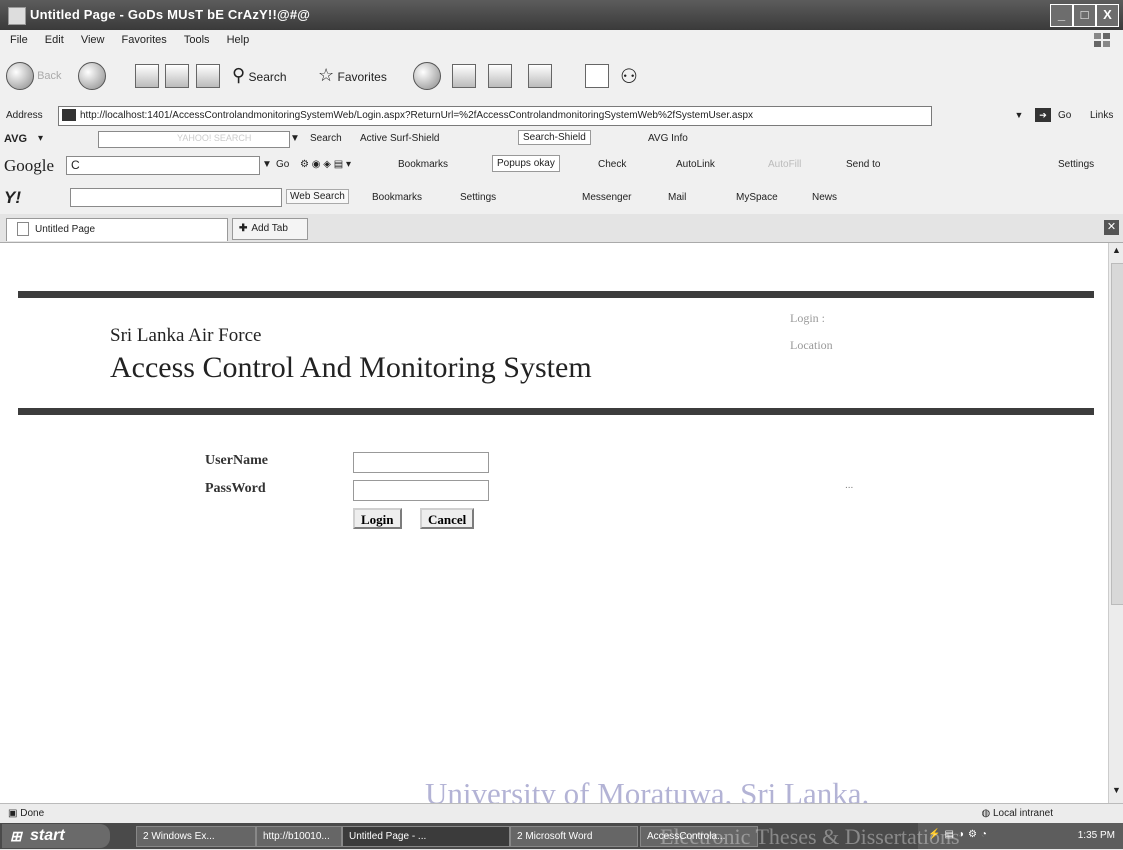 This screenshot has height=850, width=1123. I want to click on system-title: Access Control And Monitoring System, so click(351, 367).